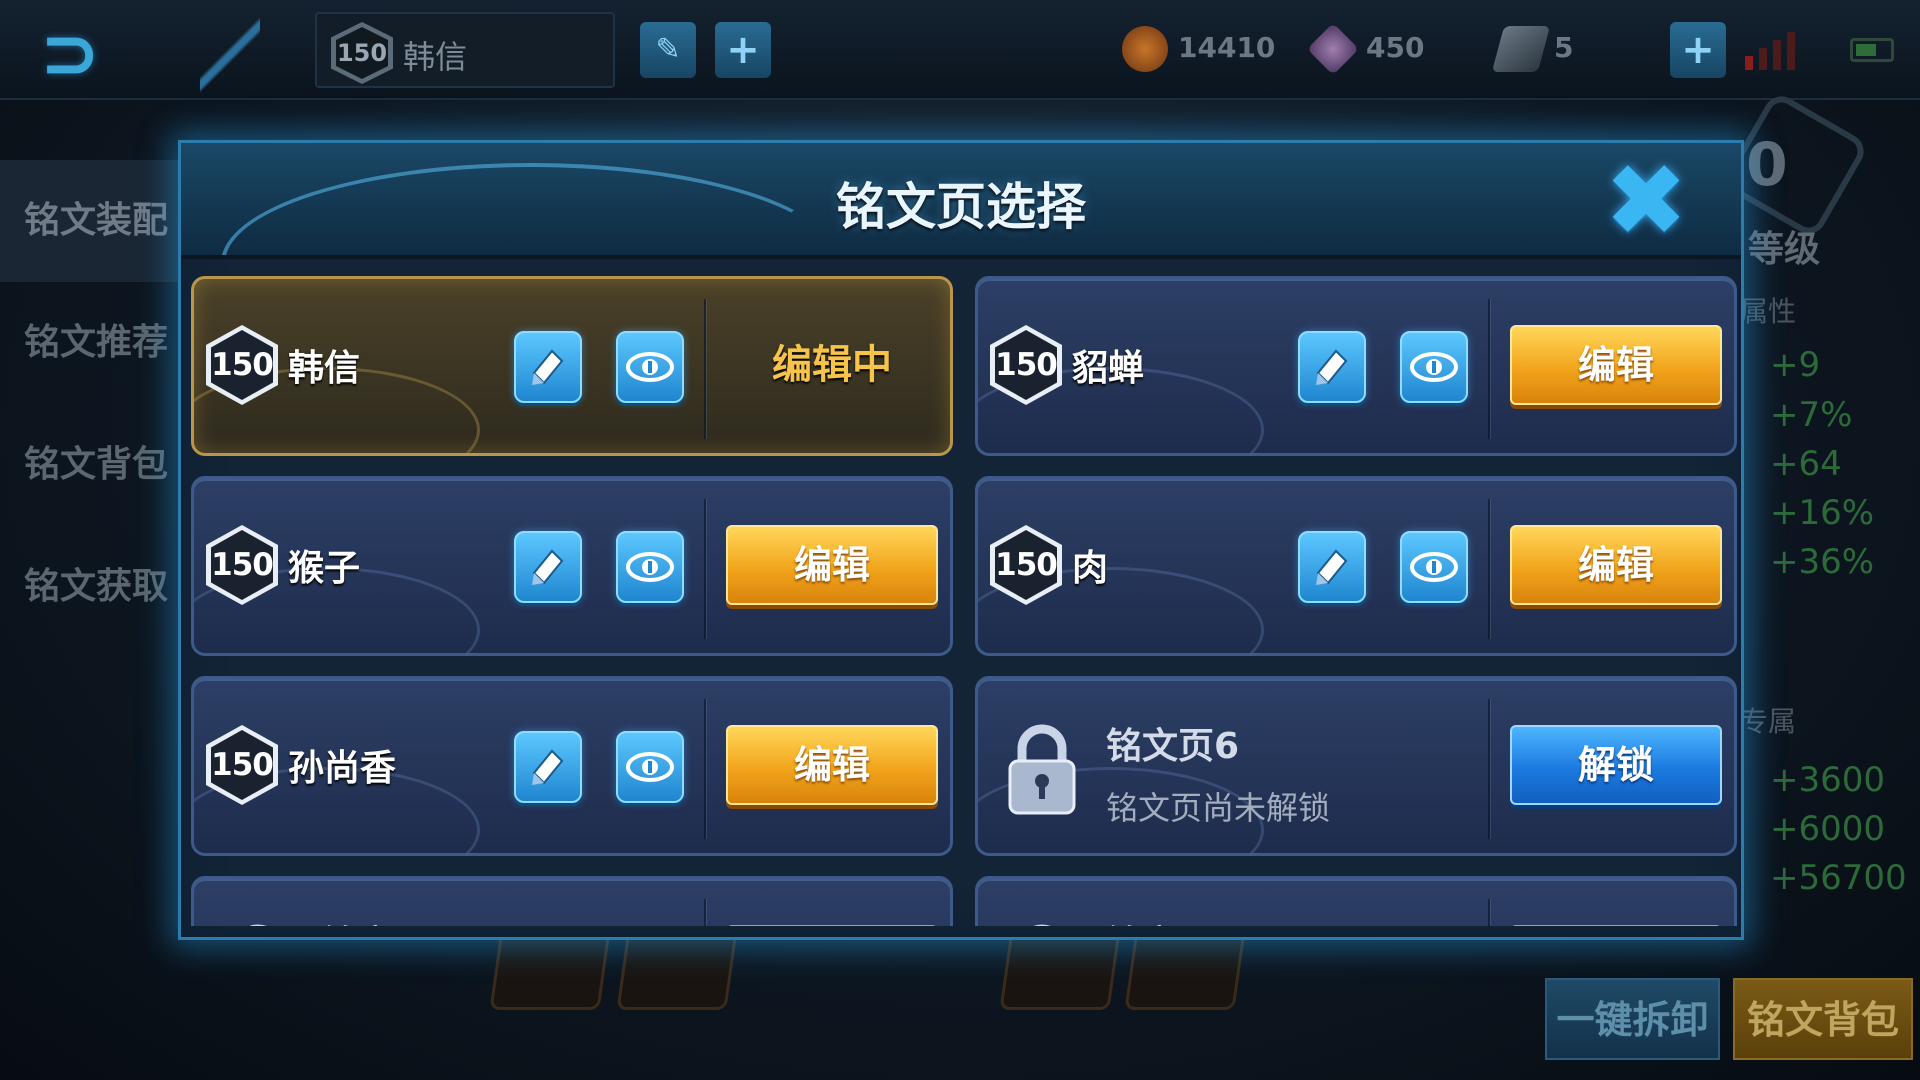  I want to click on nav-item-equip: 铭文装配, so click(90, 221).